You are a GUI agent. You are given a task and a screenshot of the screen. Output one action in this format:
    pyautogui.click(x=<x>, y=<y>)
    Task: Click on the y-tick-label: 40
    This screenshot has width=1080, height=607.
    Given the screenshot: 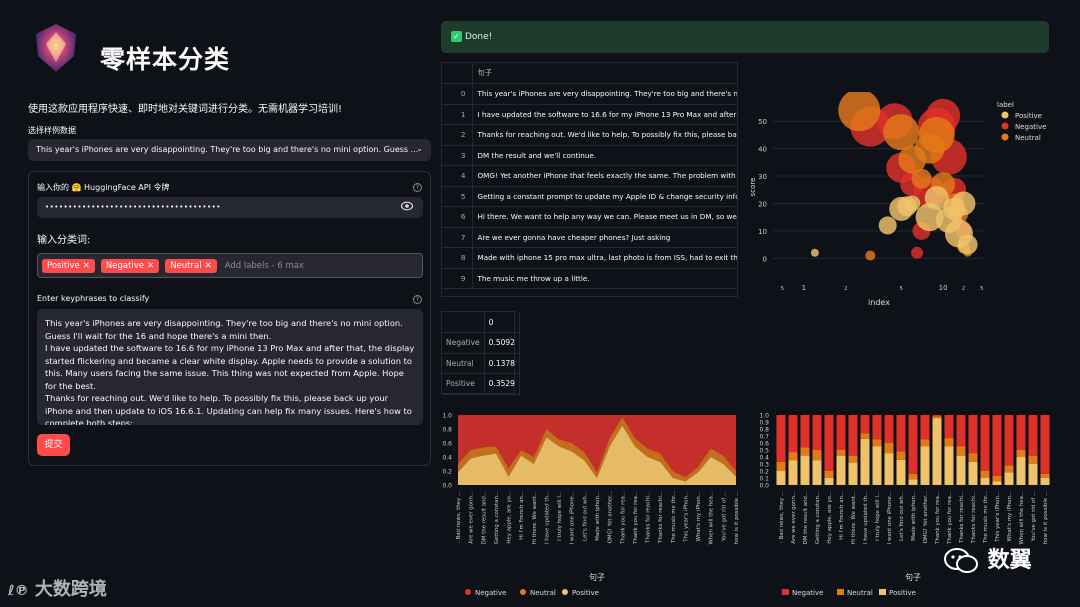 What is the action you would take?
    pyautogui.click(x=762, y=150)
    